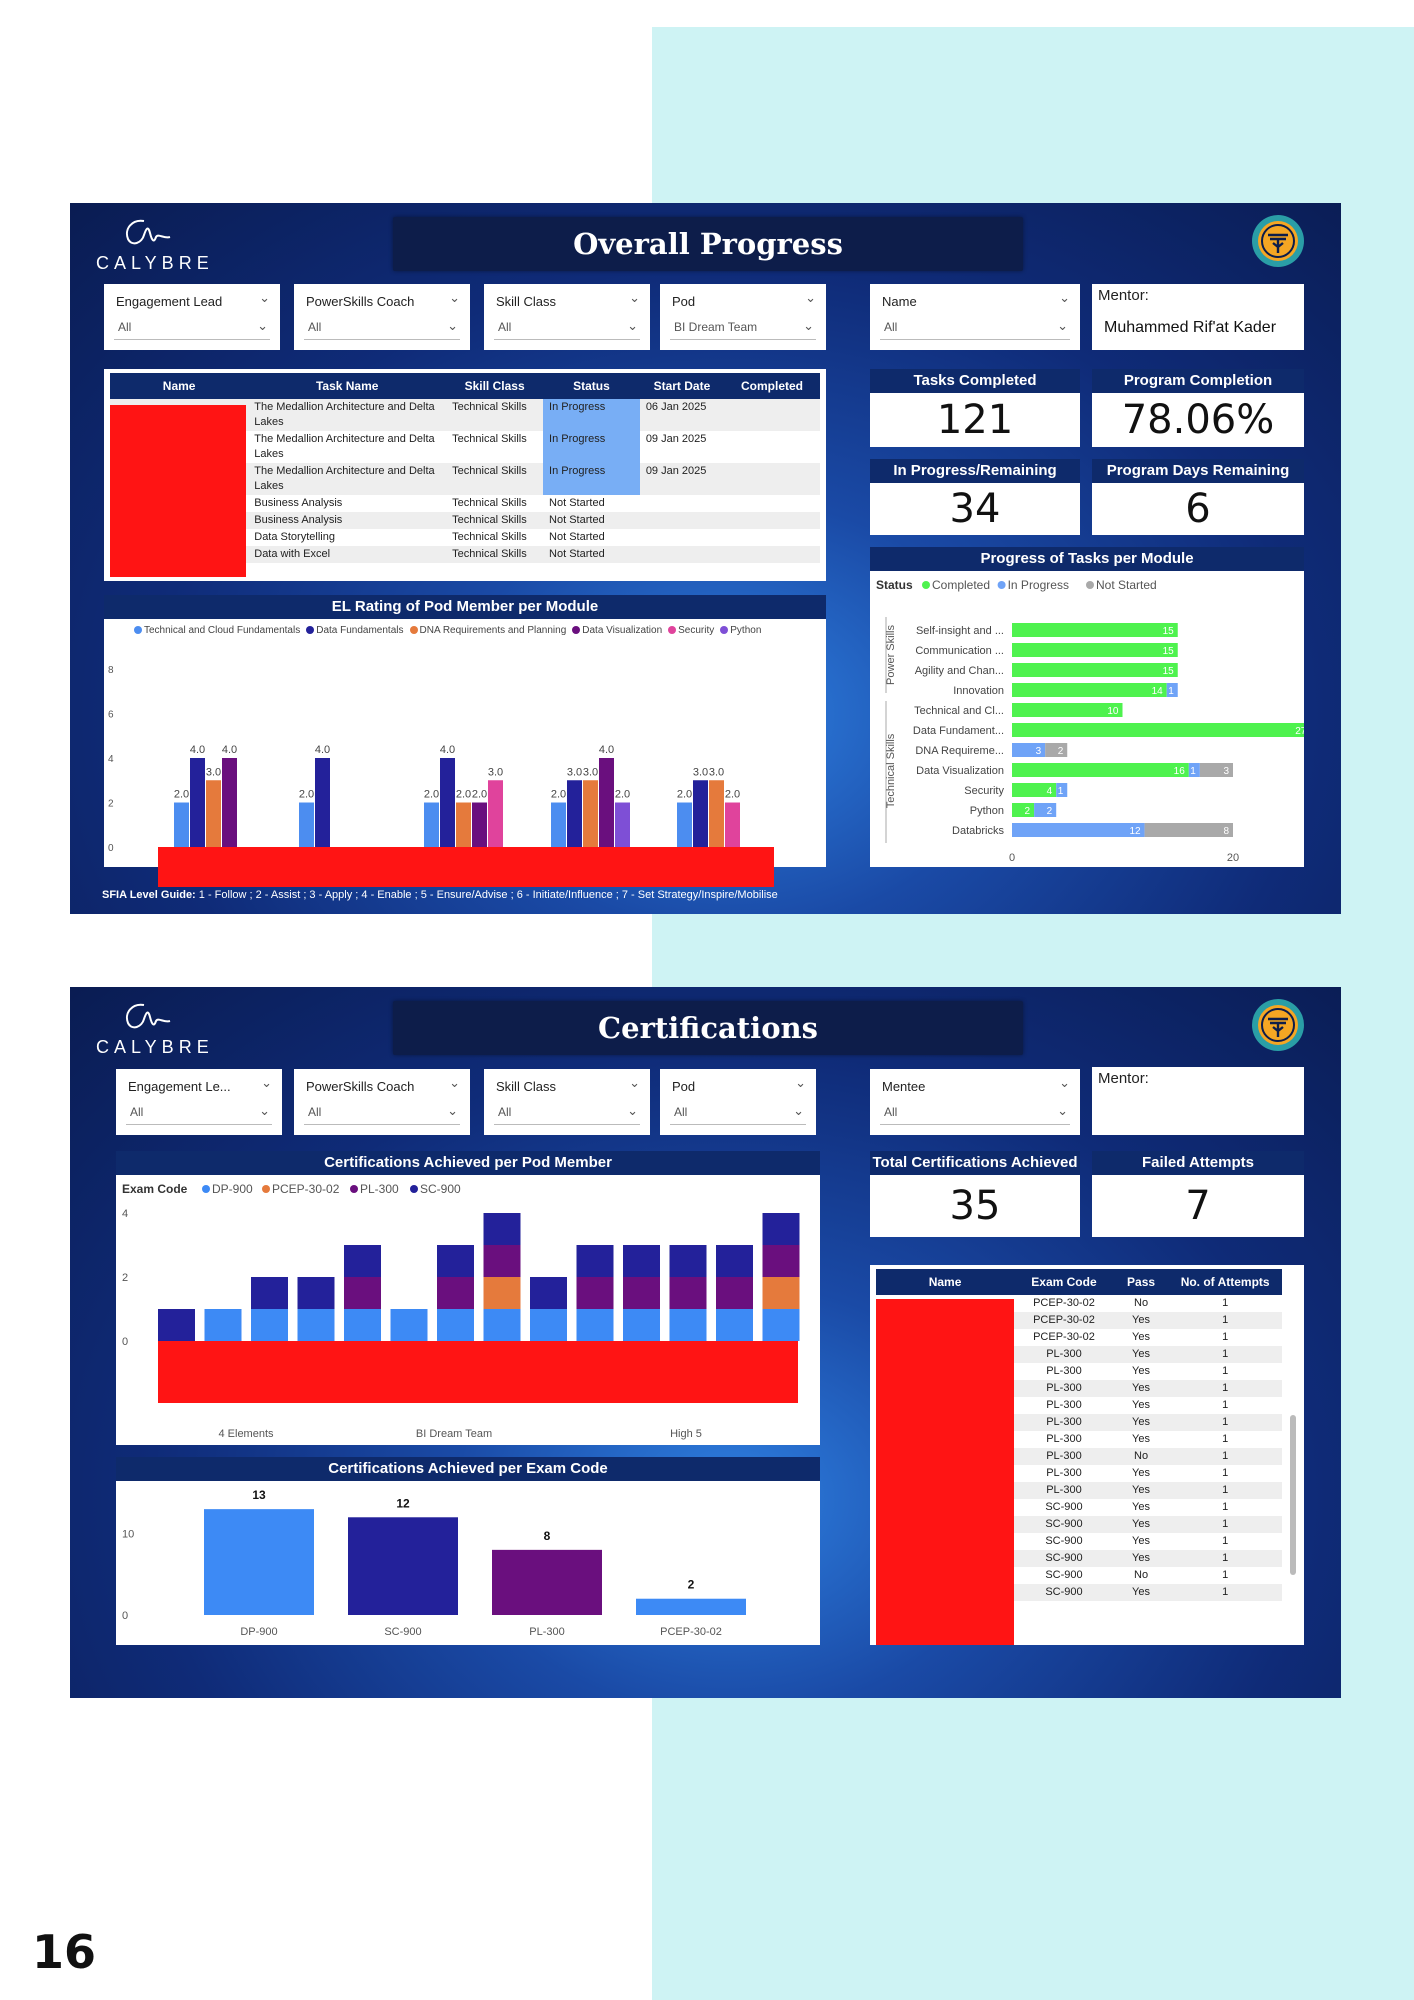  Describe the element at coordinates (1141, 1575) in the screenshot. I see `table-cell: No` at that location.